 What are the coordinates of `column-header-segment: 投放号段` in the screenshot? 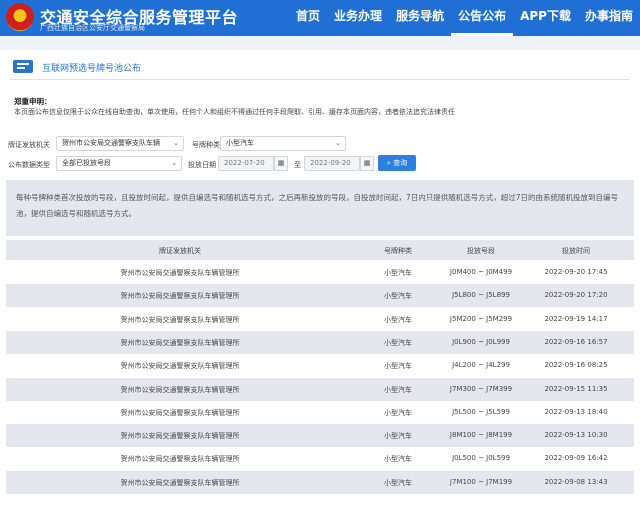 It's located at (481, 251).